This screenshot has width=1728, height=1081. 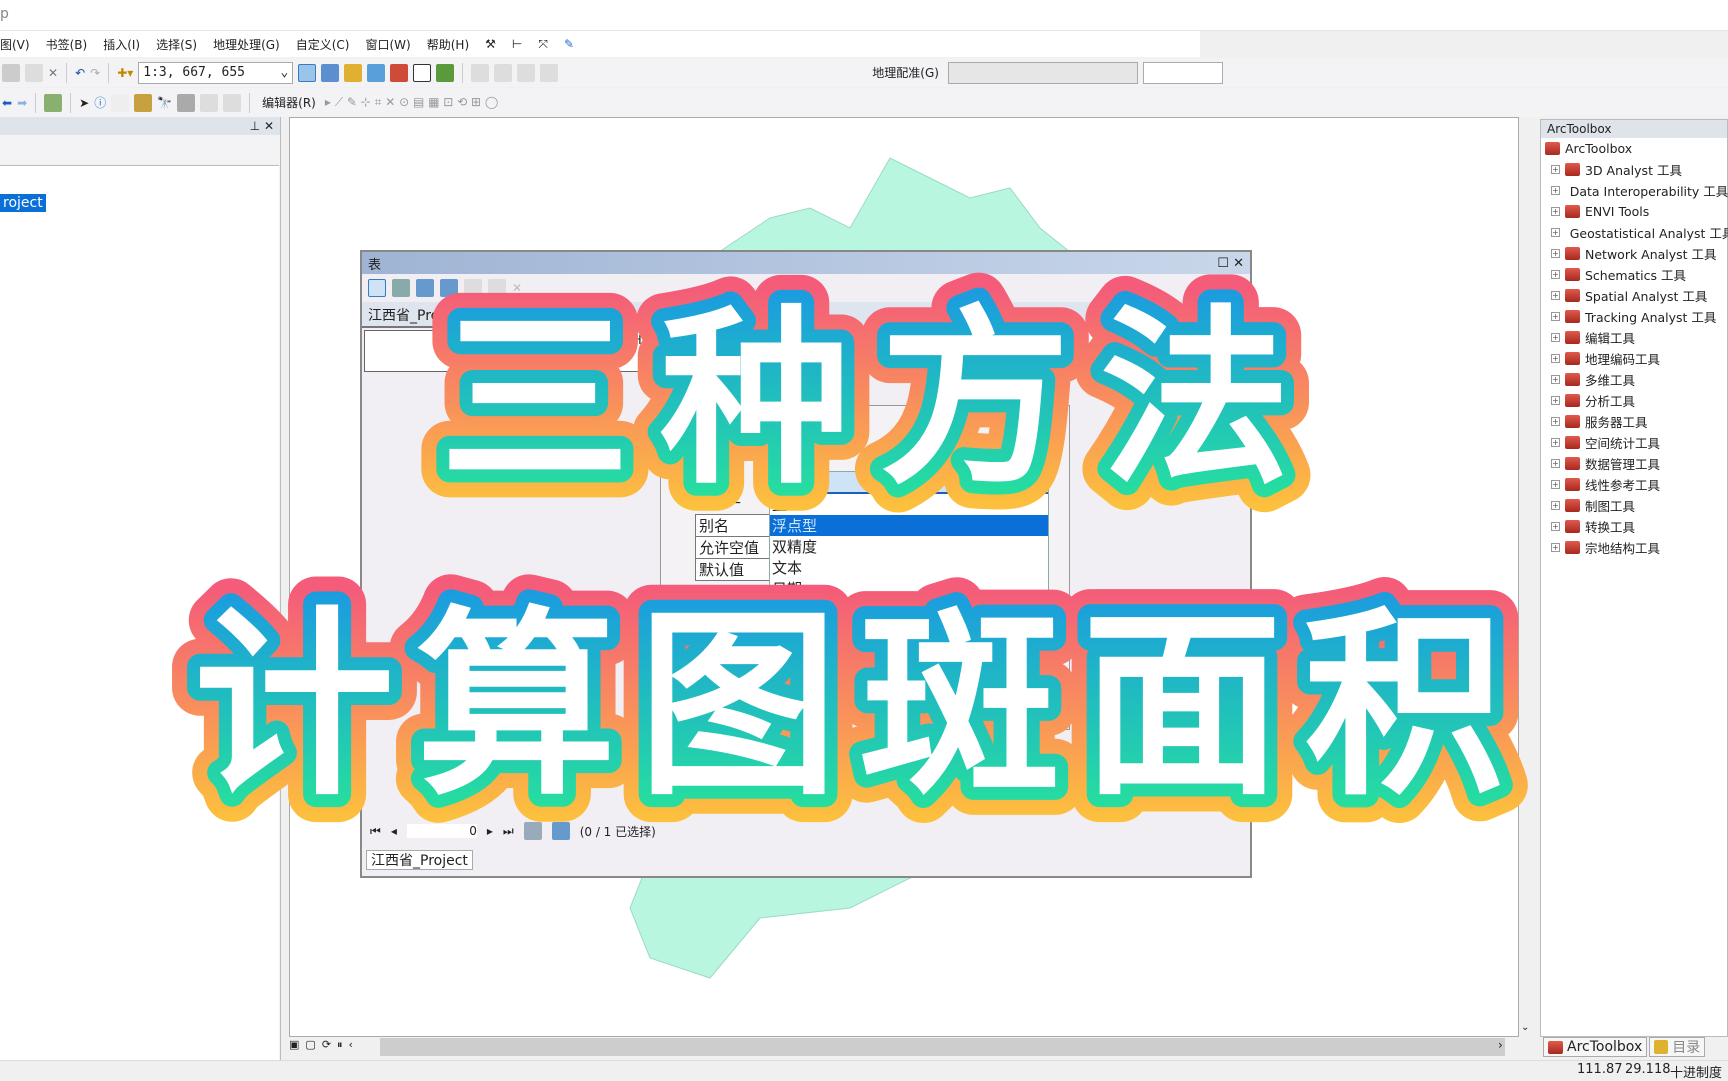 What do you see at coordinates (143, 102) in the screenshot?
I see `measure-tool-icon` at bounding box center [143, 102].